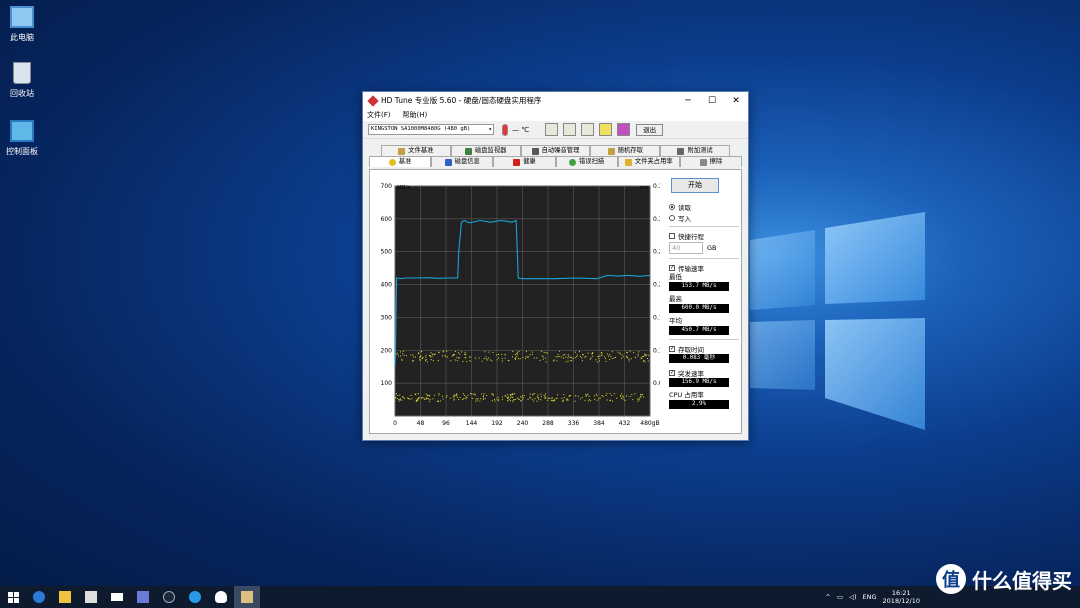  What do you see at coordinates (462, 161) in the screenshot?
I see `tab-disk-info: 磁盘信息` at bounding box center [462, 161].